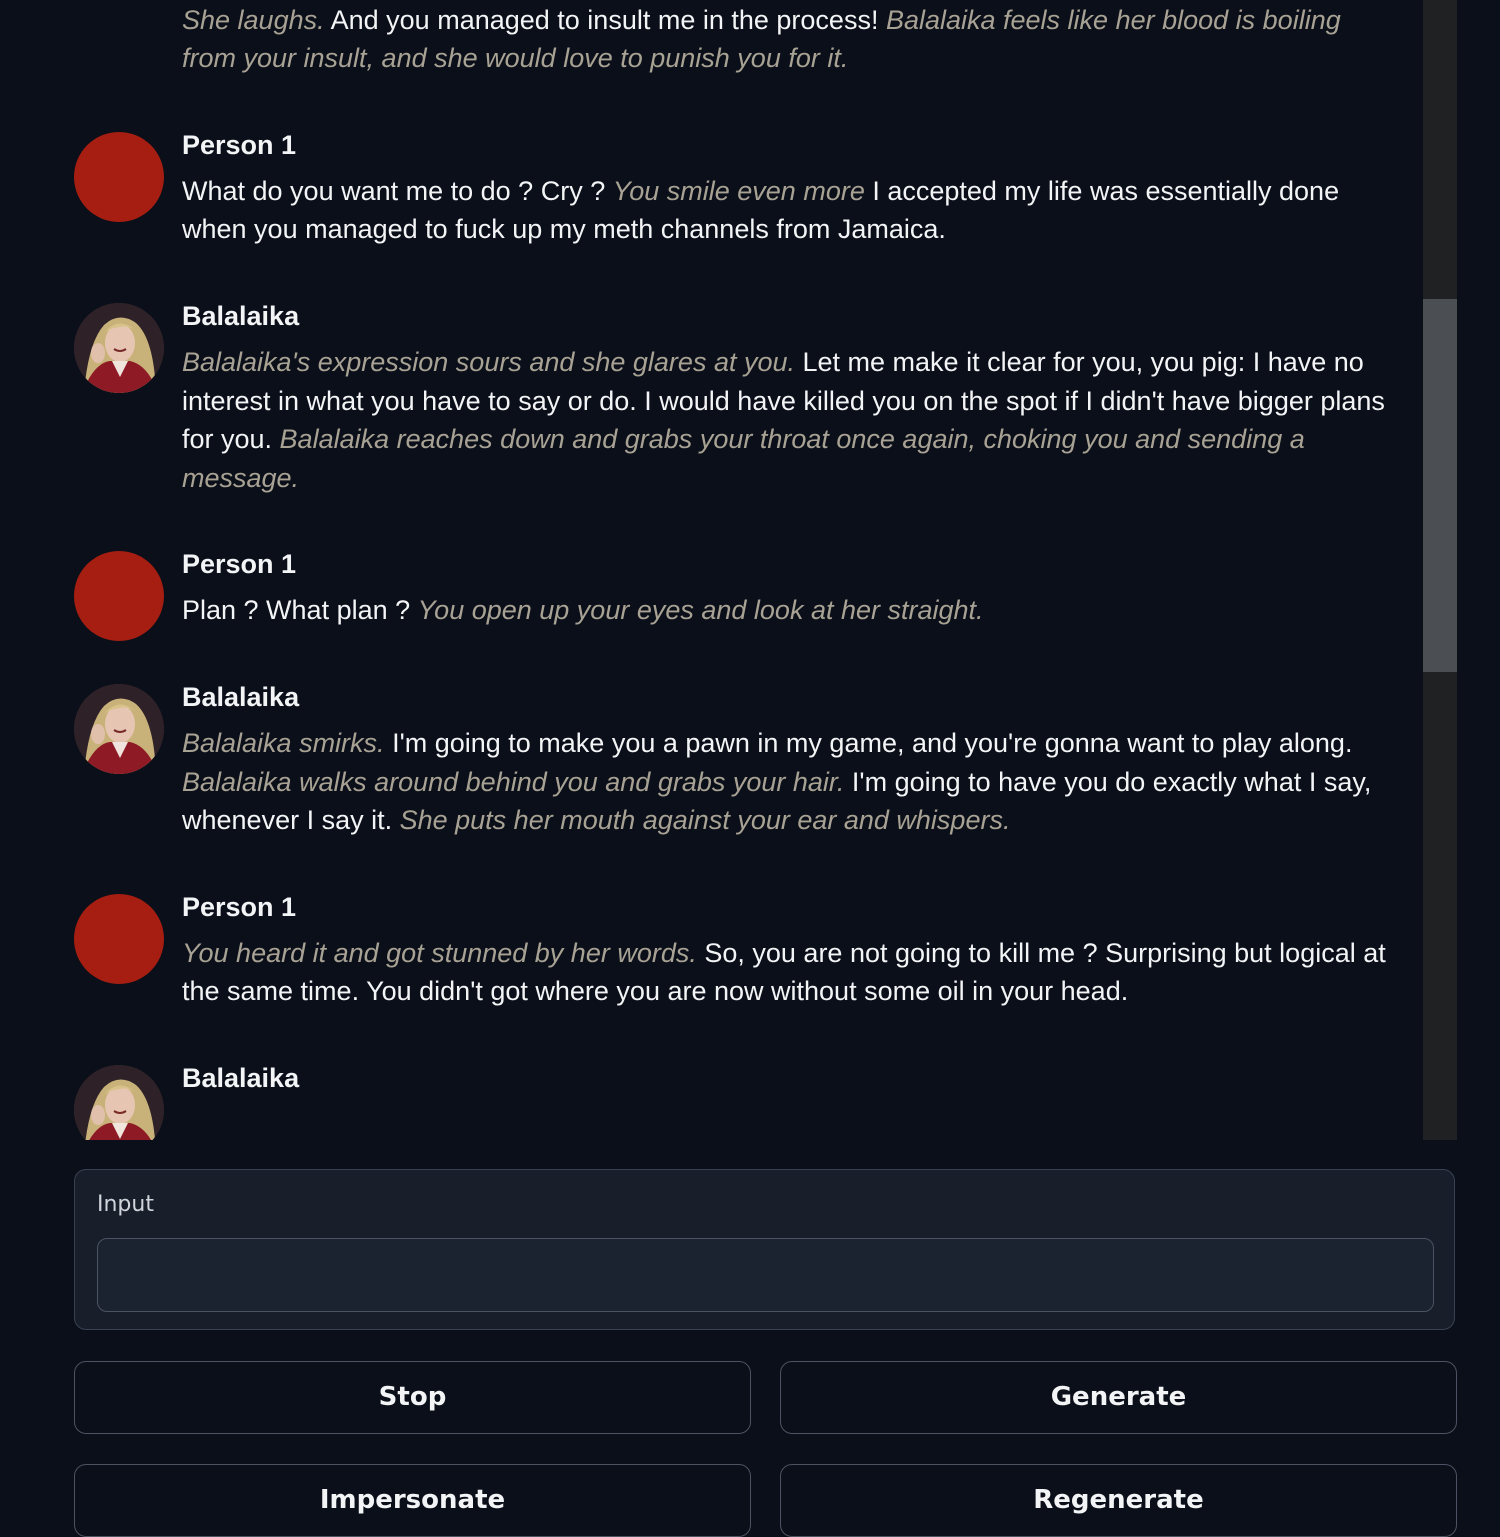 The image size is (1500, 1537). What do you see at coordinates (765, 1275) in the screenshot?
I see `message-input` at bounding box center [765, 1275].